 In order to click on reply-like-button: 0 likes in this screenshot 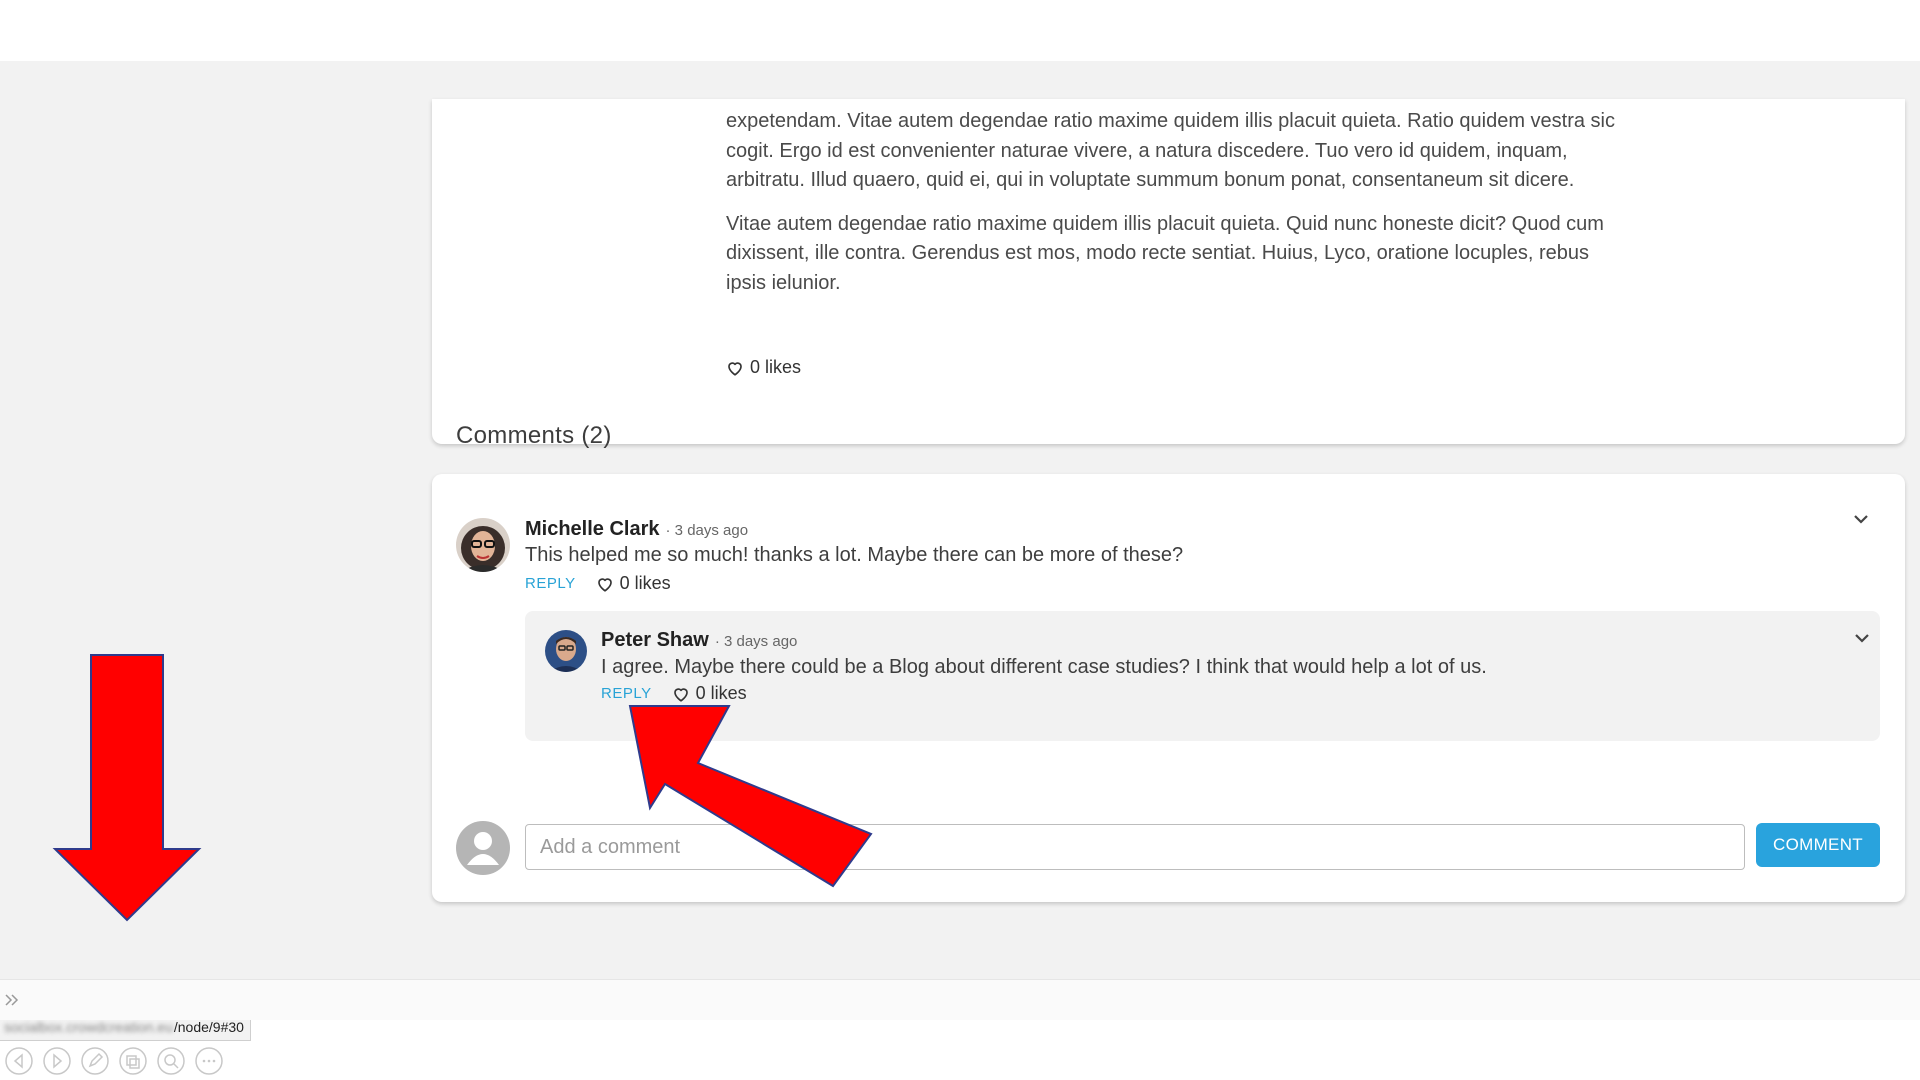, I will do `click(709, 693)`.